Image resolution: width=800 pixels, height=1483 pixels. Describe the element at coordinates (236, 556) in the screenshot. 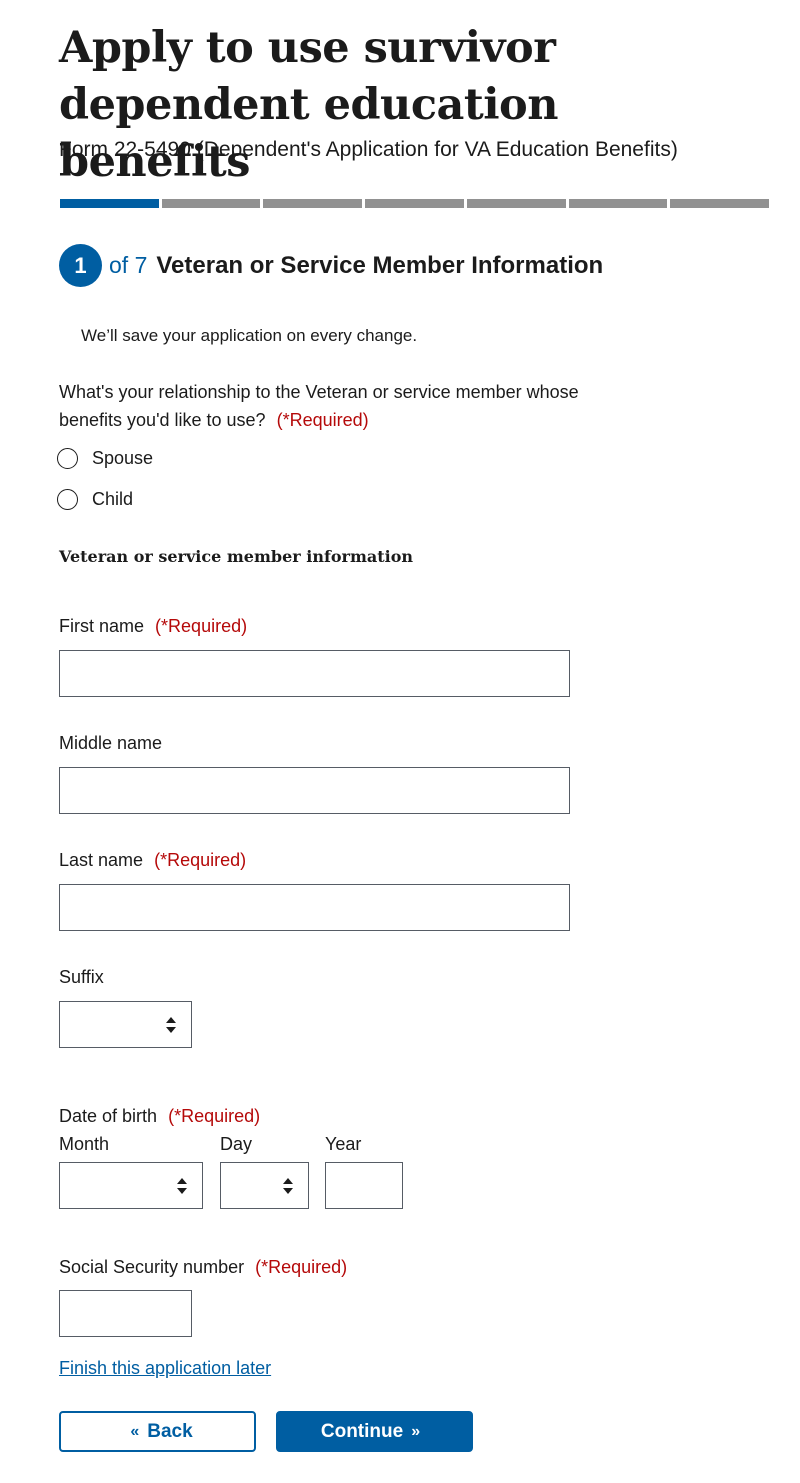

I see `section-heading: Veteran or service member information` at that location.